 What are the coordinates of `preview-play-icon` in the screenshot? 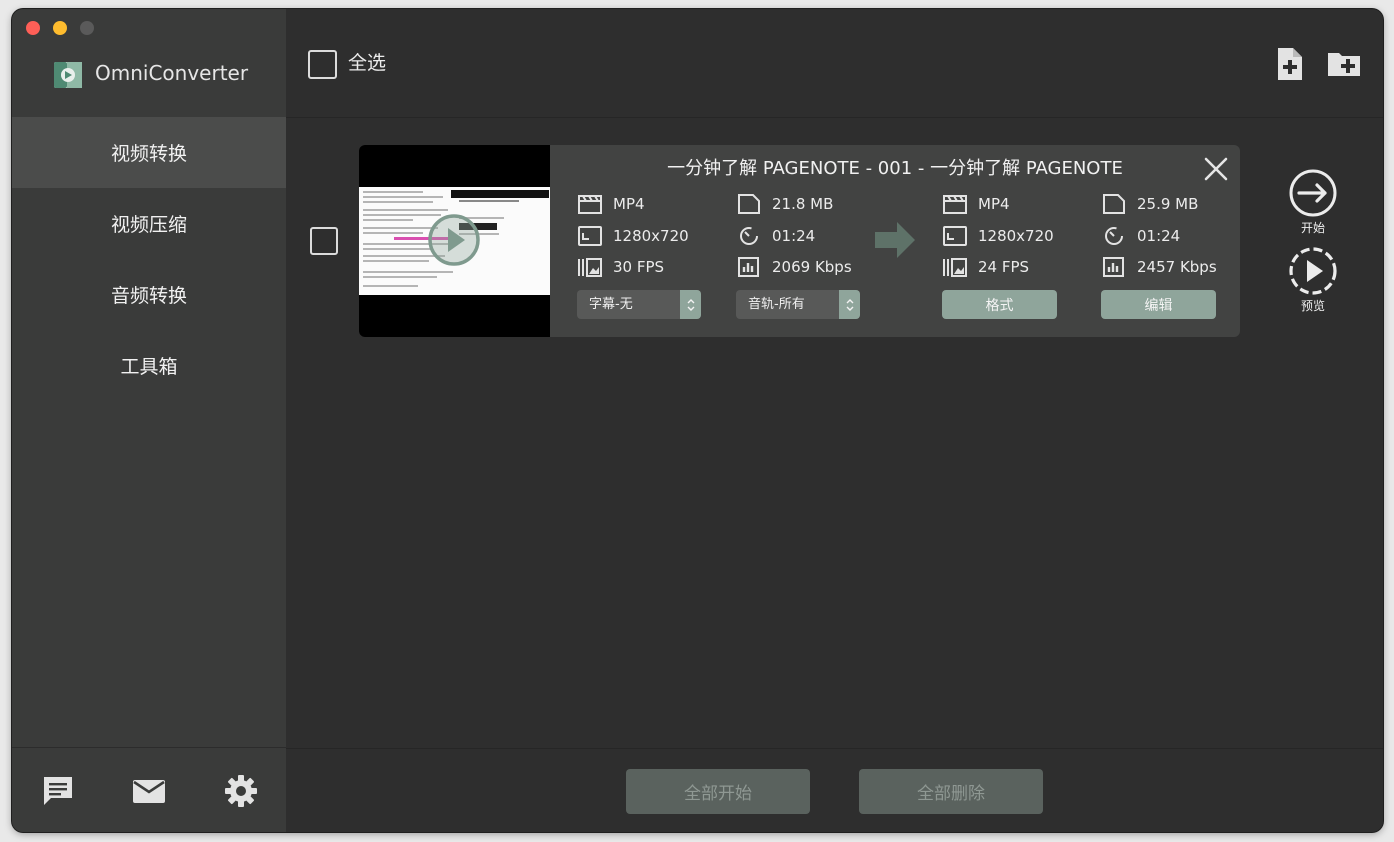 It's located at (1313, 271).